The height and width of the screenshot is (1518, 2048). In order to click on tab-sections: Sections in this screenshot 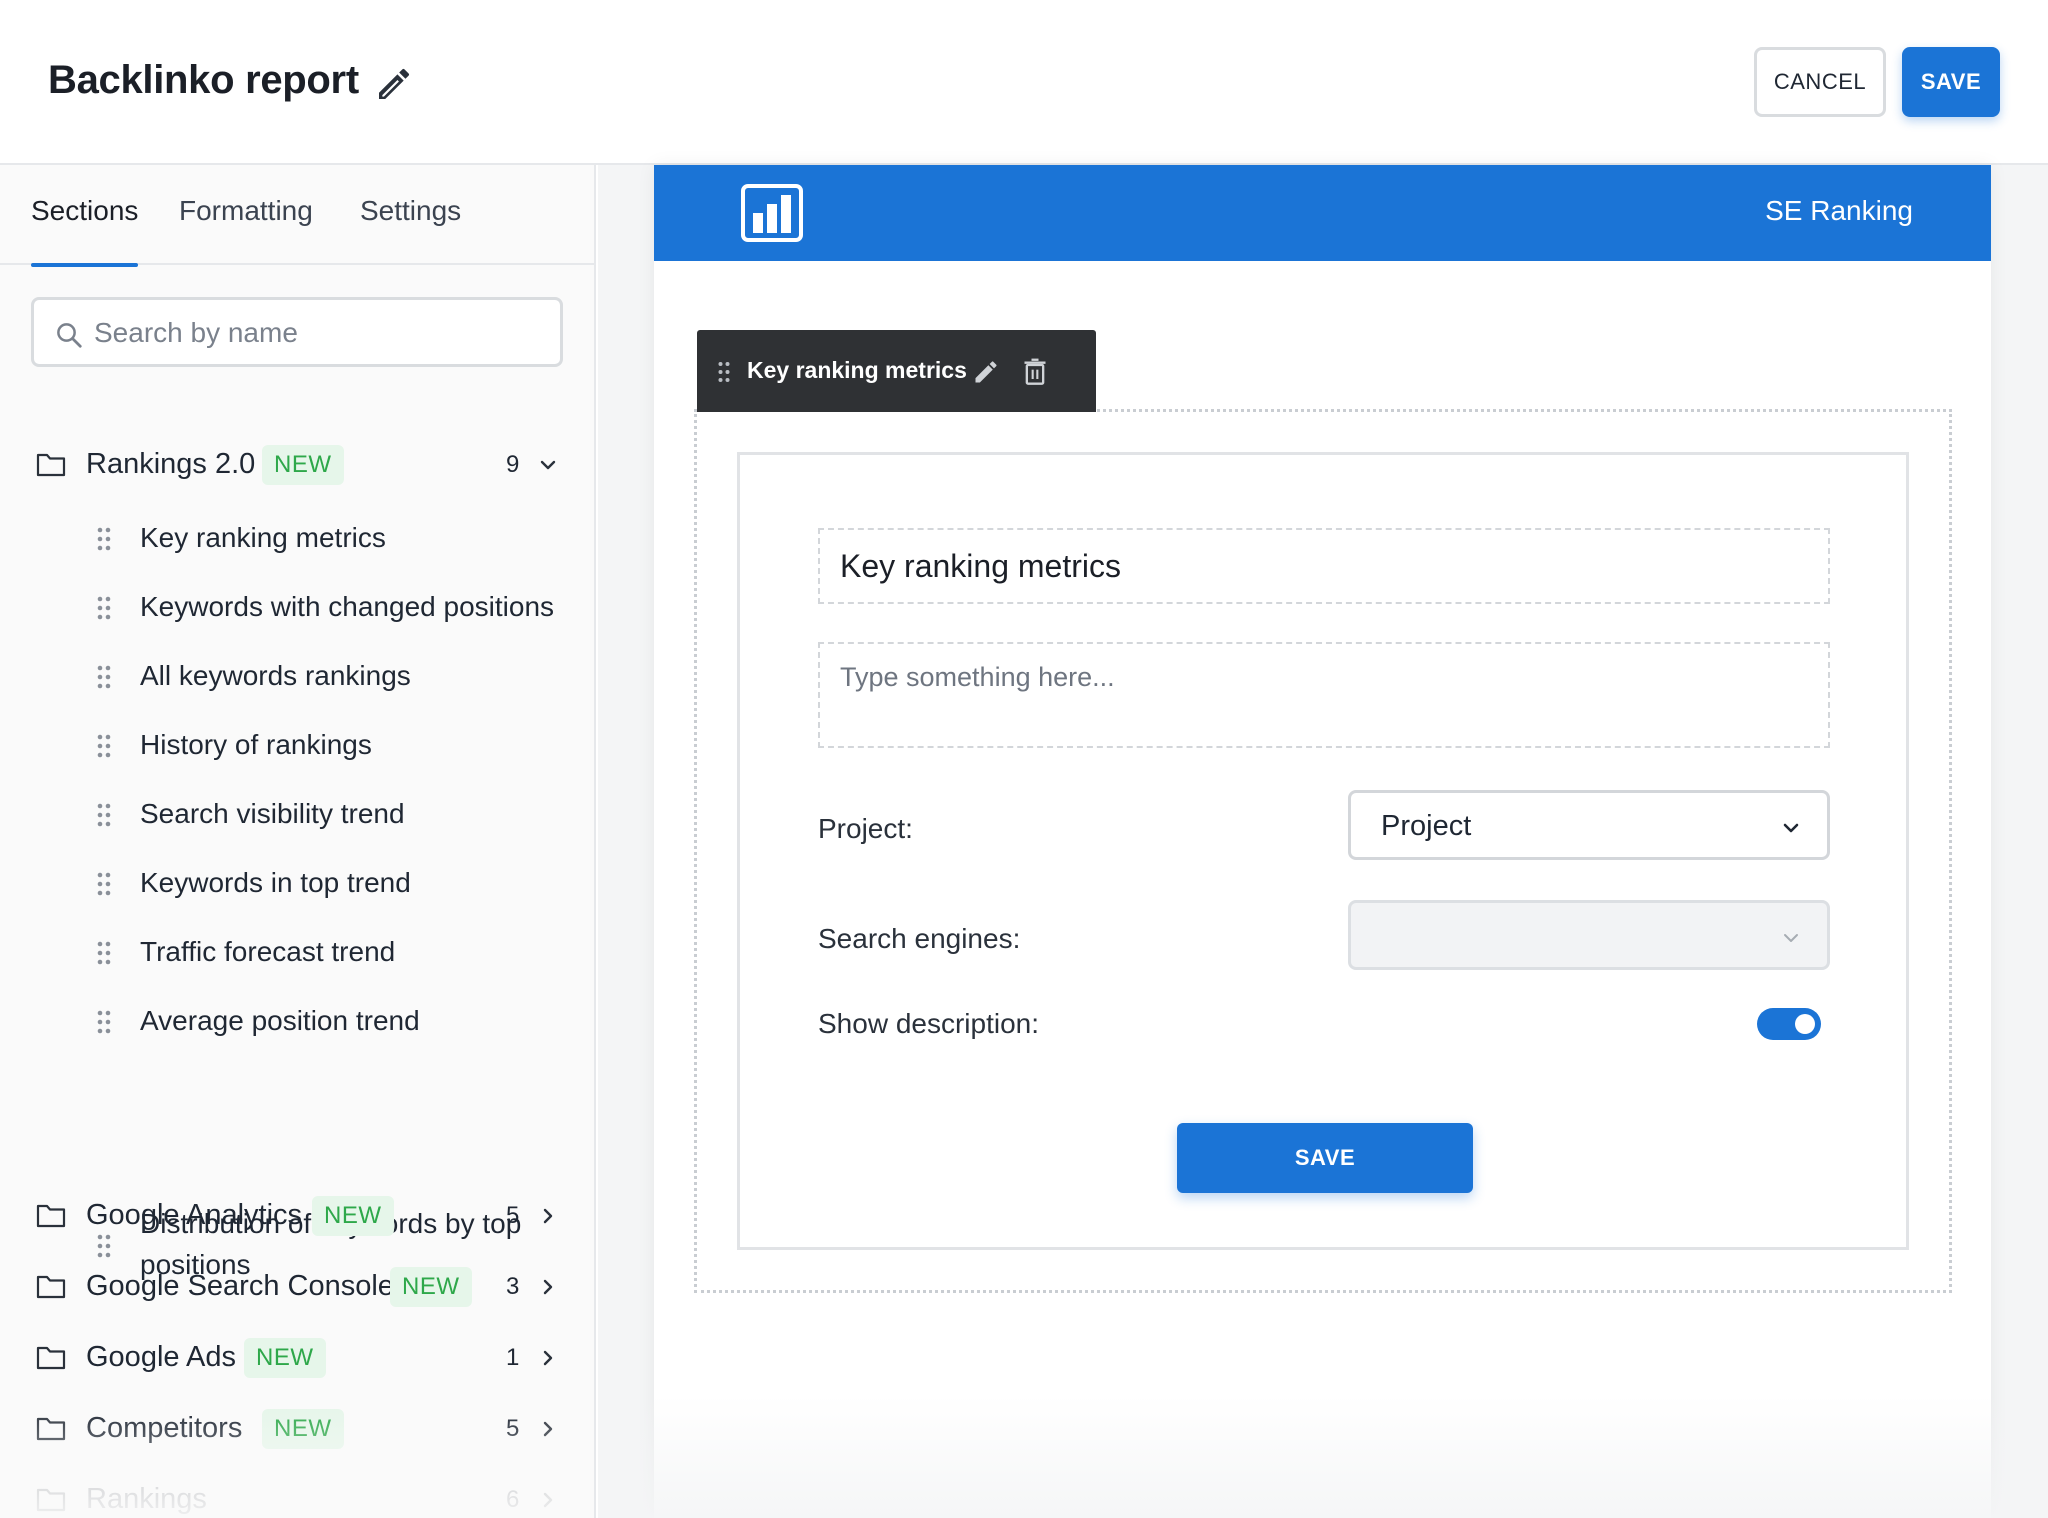, I will do `click(85, 231)`.